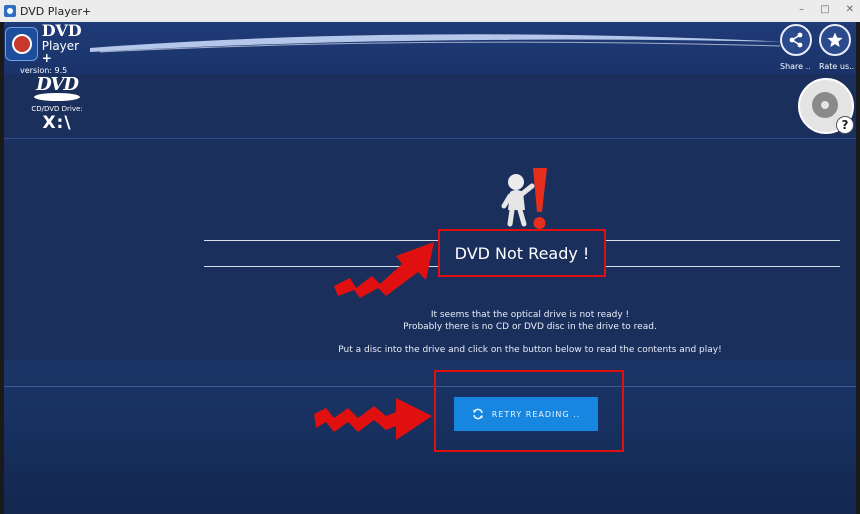 The height and width of the screenshot is (514, 860). What do you see at coordinates (795, 66) in the screenshot?
I see `share-label: Share ..` at bounding box center [795, 66].